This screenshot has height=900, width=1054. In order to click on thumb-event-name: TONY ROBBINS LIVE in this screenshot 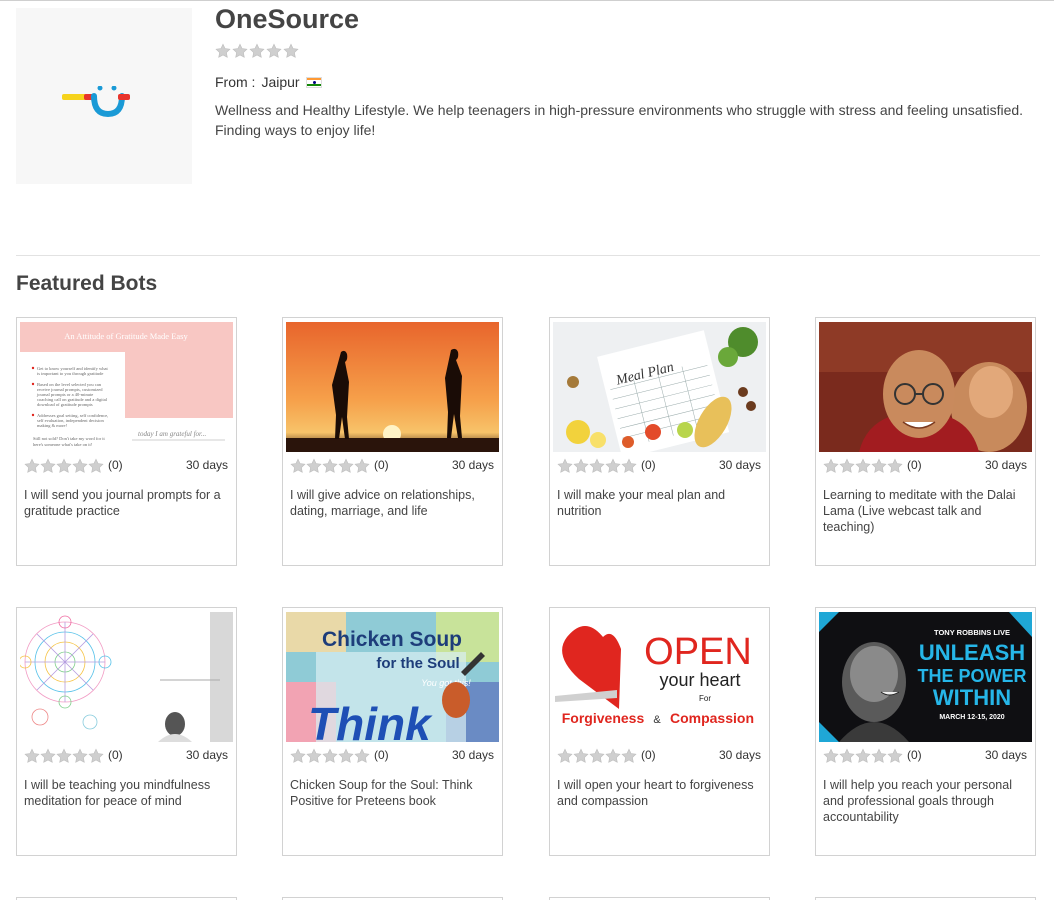, I will do `click(972, 632)`.